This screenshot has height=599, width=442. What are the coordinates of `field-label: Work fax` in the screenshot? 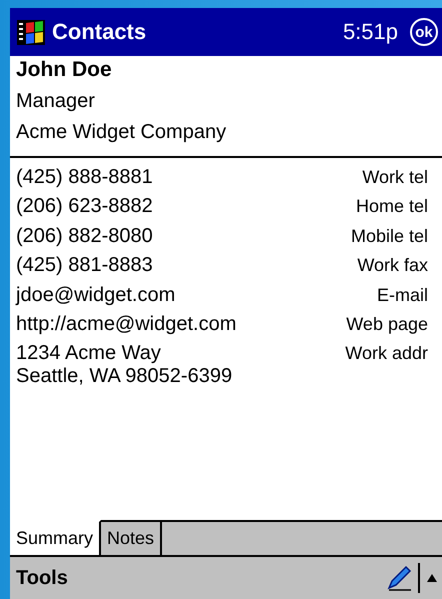 It's located at (392, 266).